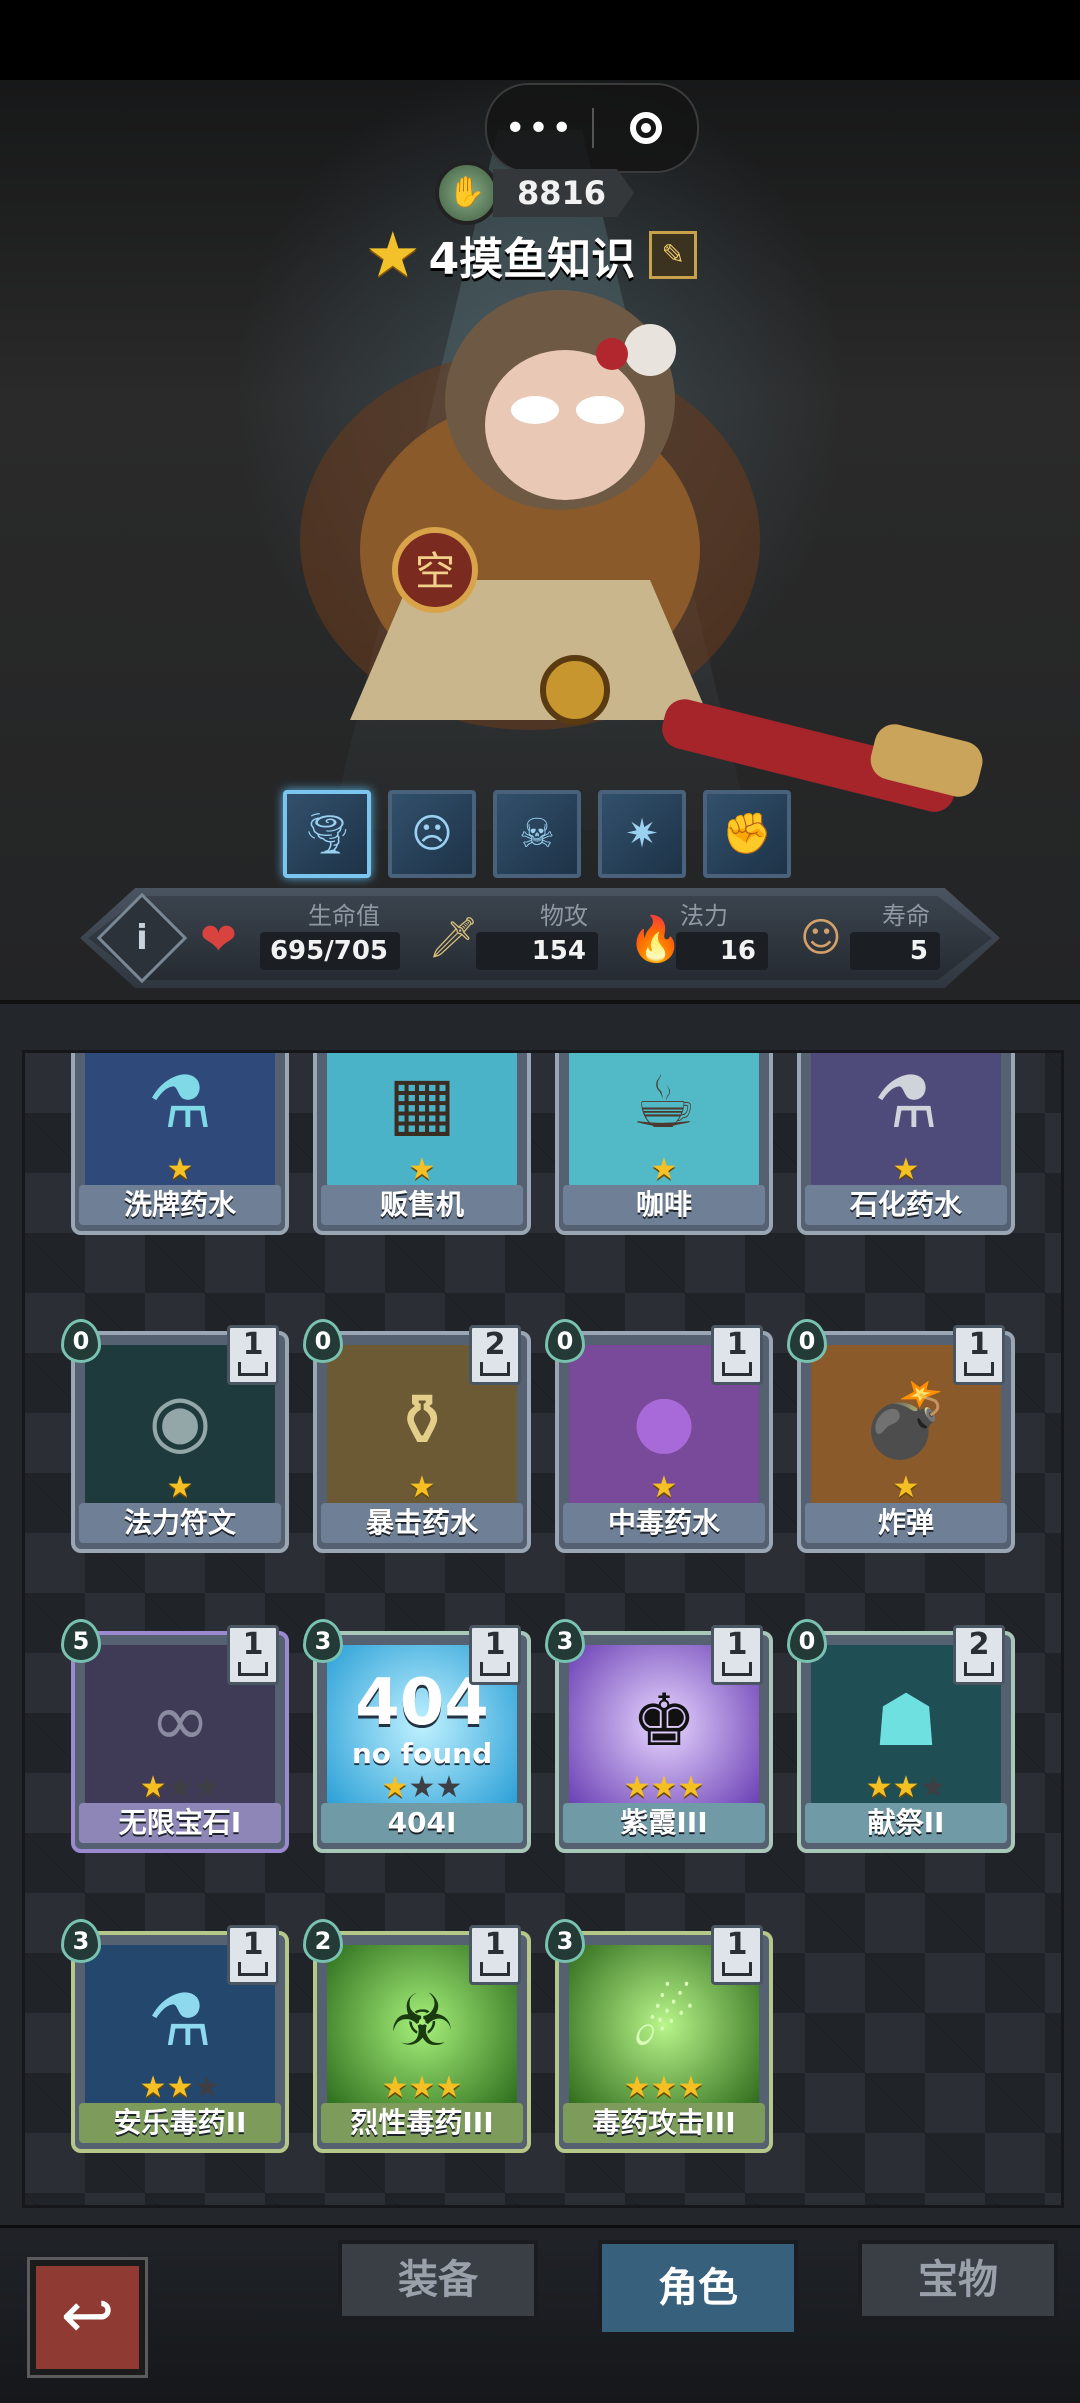 Image resolution: width=1080 pixels, height=2403 pixels. I want to click on svg-text: 空, so click(435, 572).